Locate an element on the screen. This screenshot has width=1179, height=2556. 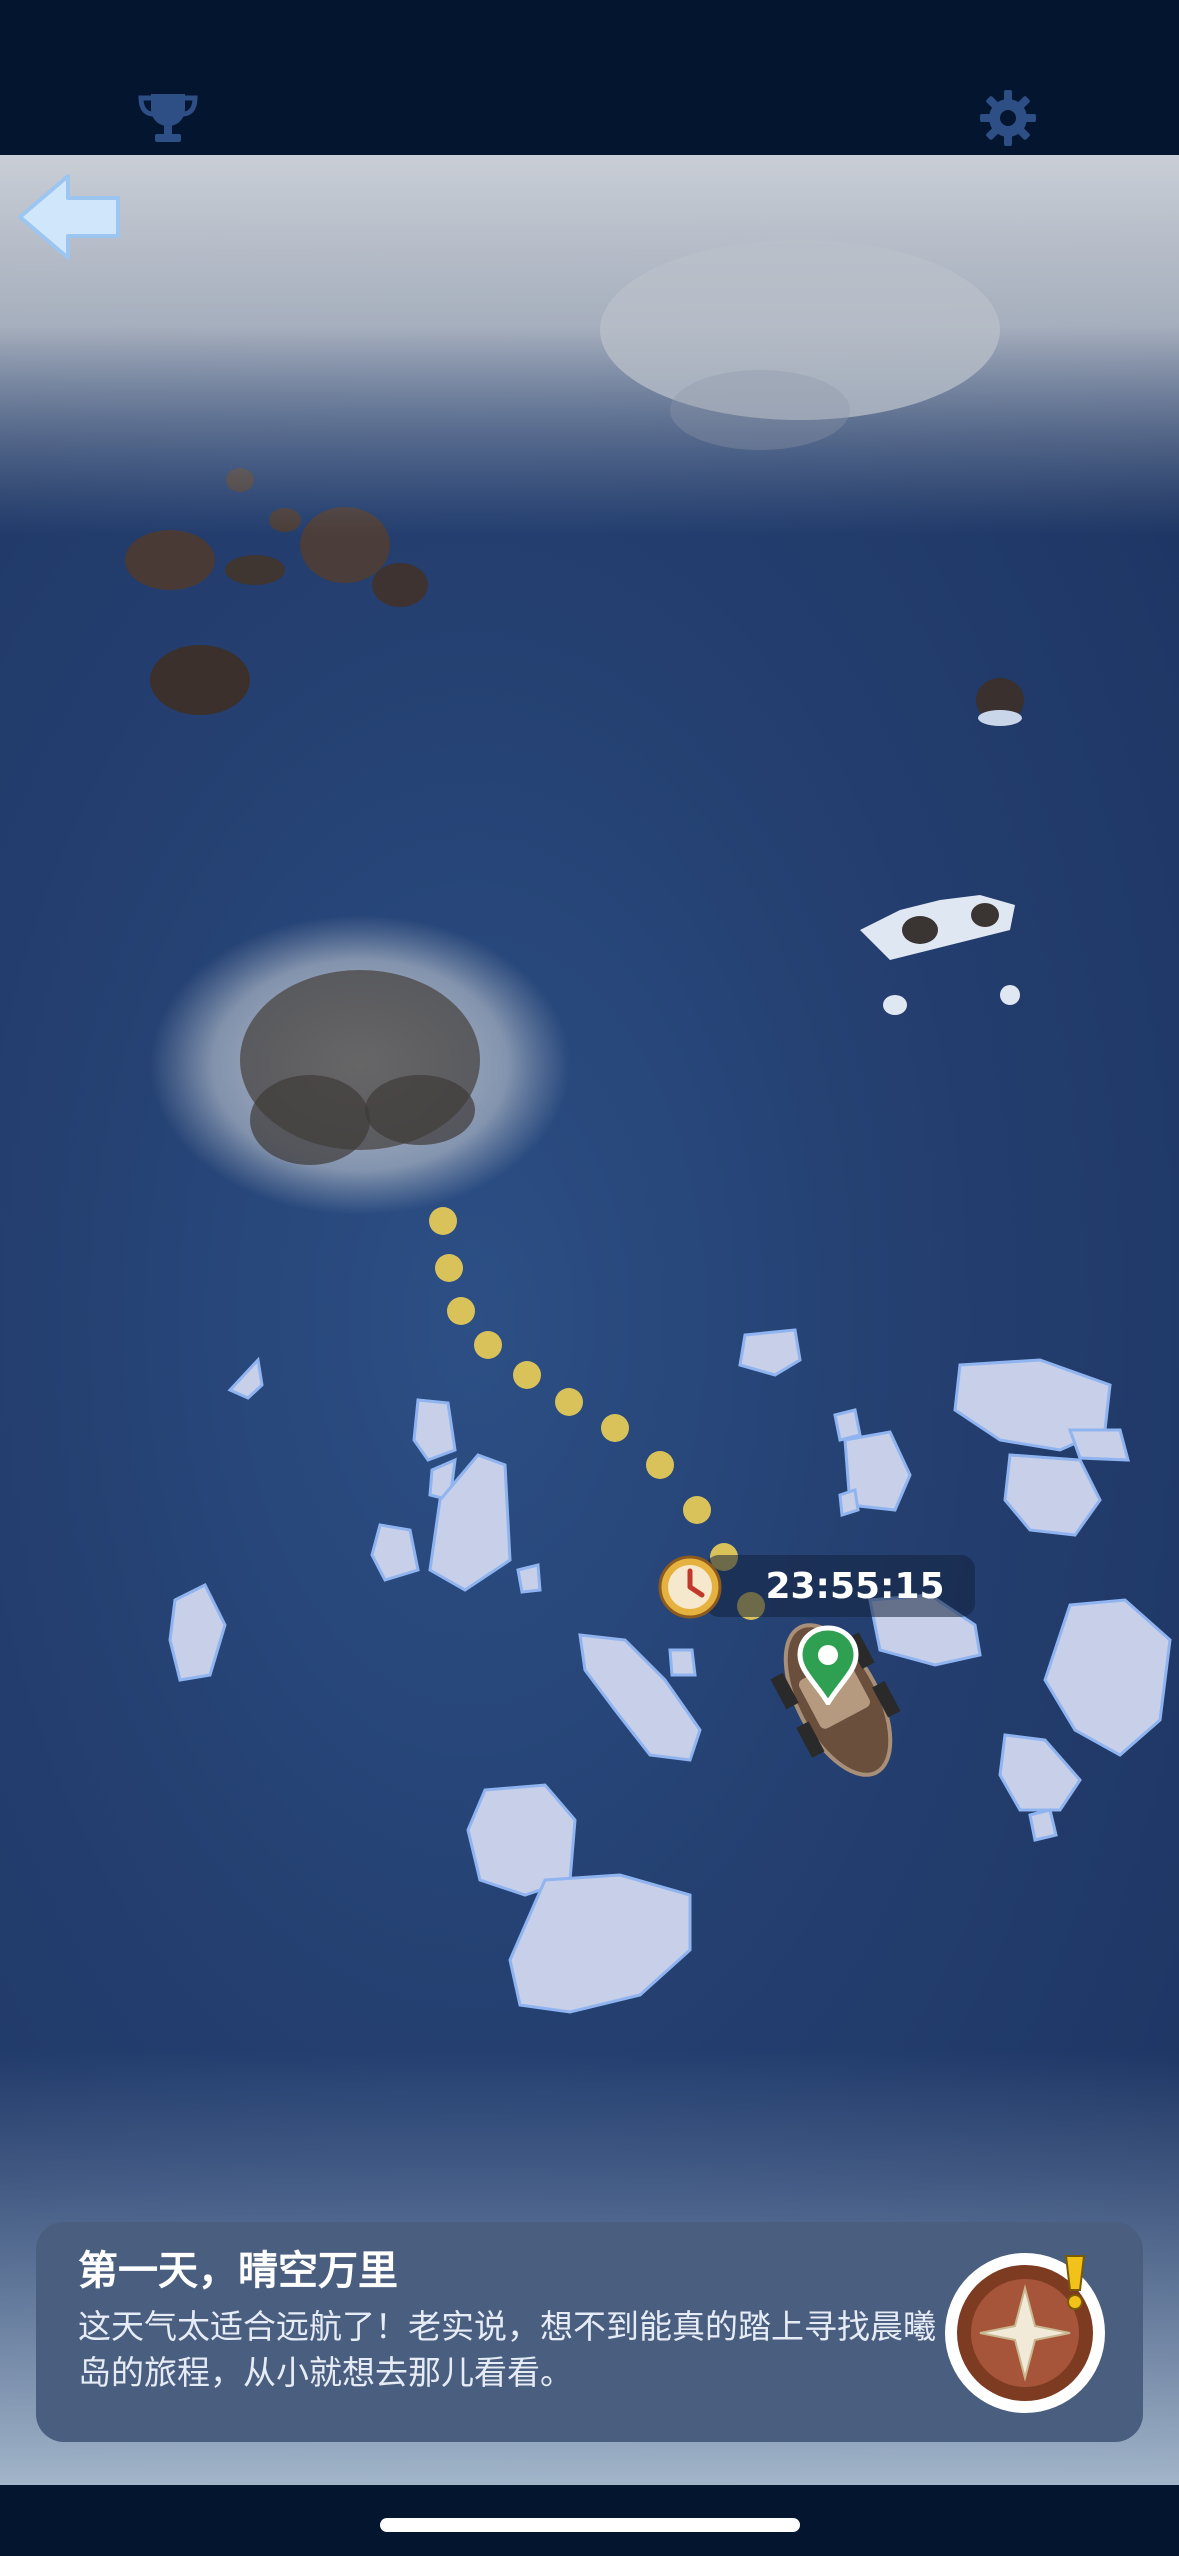
clock-icon is located at coordinates (690, 1589).